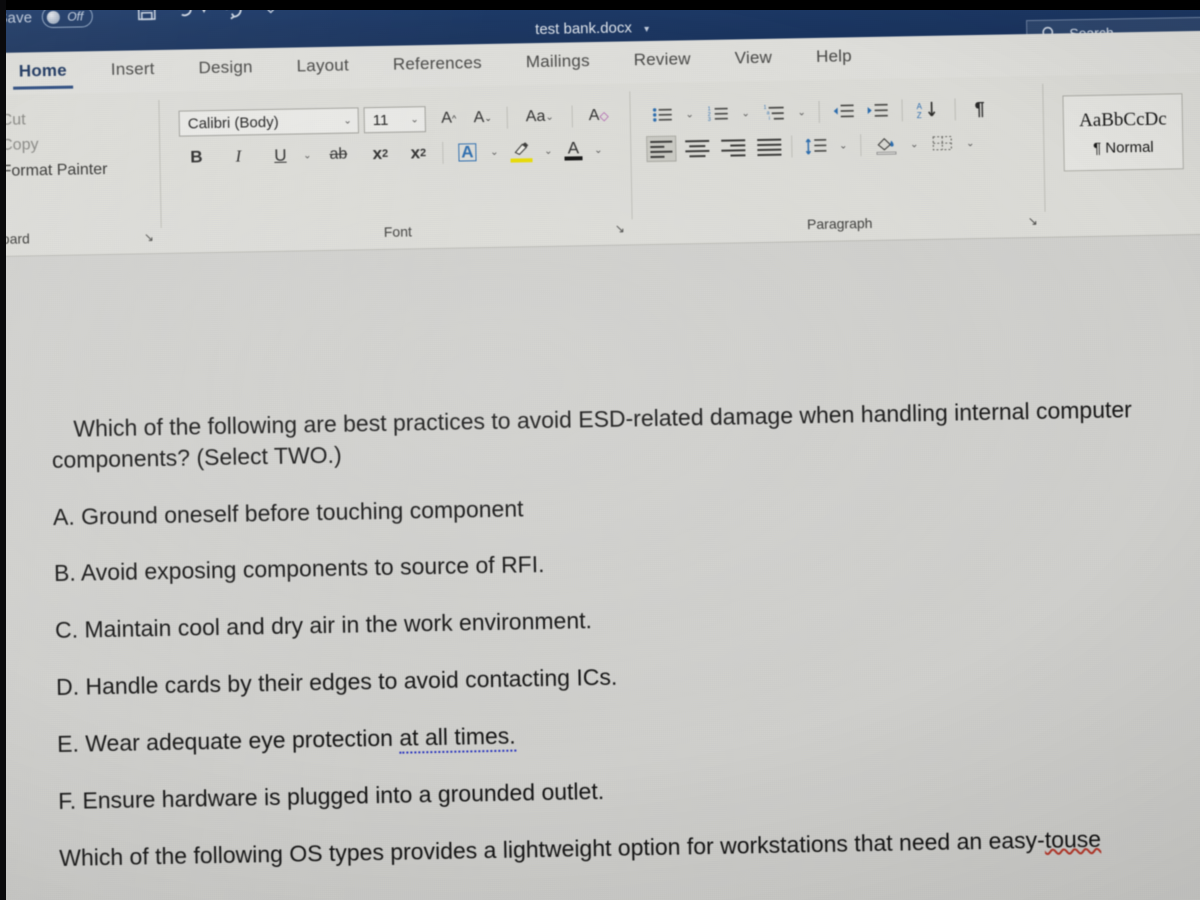 The height and width of the screenshot is (900, 1200). What do you see at coordinates (132, 69) in the screenshot?
I see `tab-insert-label: Insert` at bounding box center [132, 69].